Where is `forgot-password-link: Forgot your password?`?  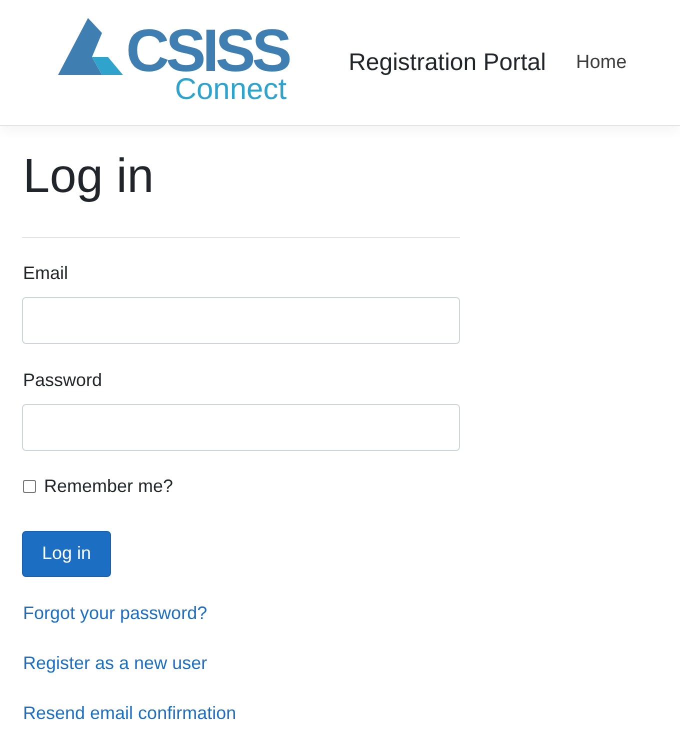
forgot-password-link: Forgot your password? is located at coordinates (115, 613).